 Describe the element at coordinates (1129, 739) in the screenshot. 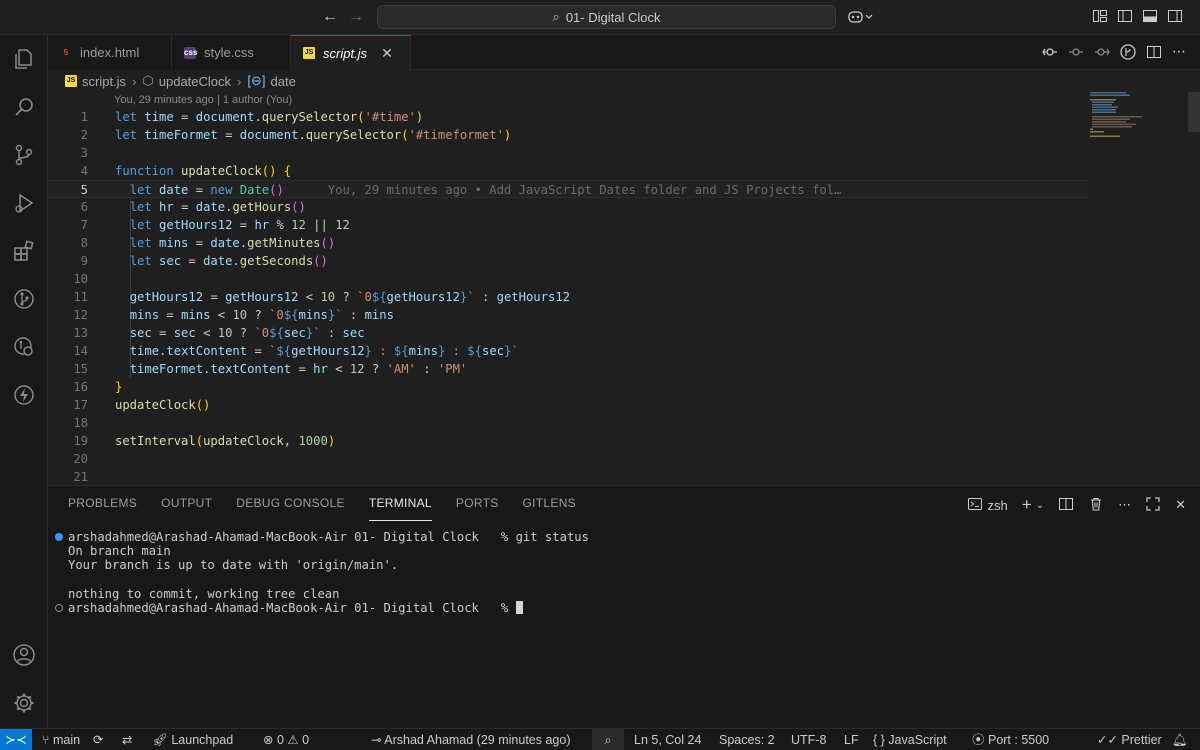

I see `prettier-status: ✓✓ Prettier` at that location.